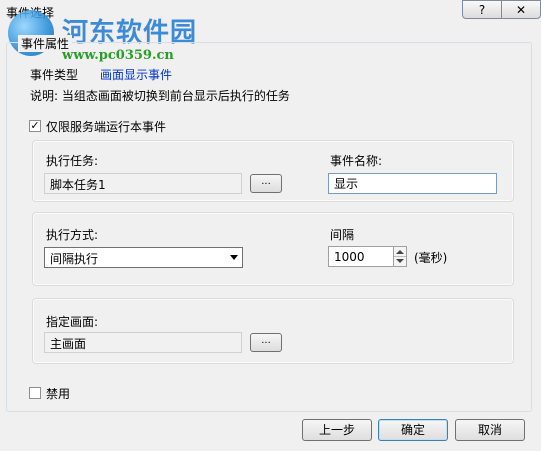  I want to click on help-icon: ?, so click(482, 9).